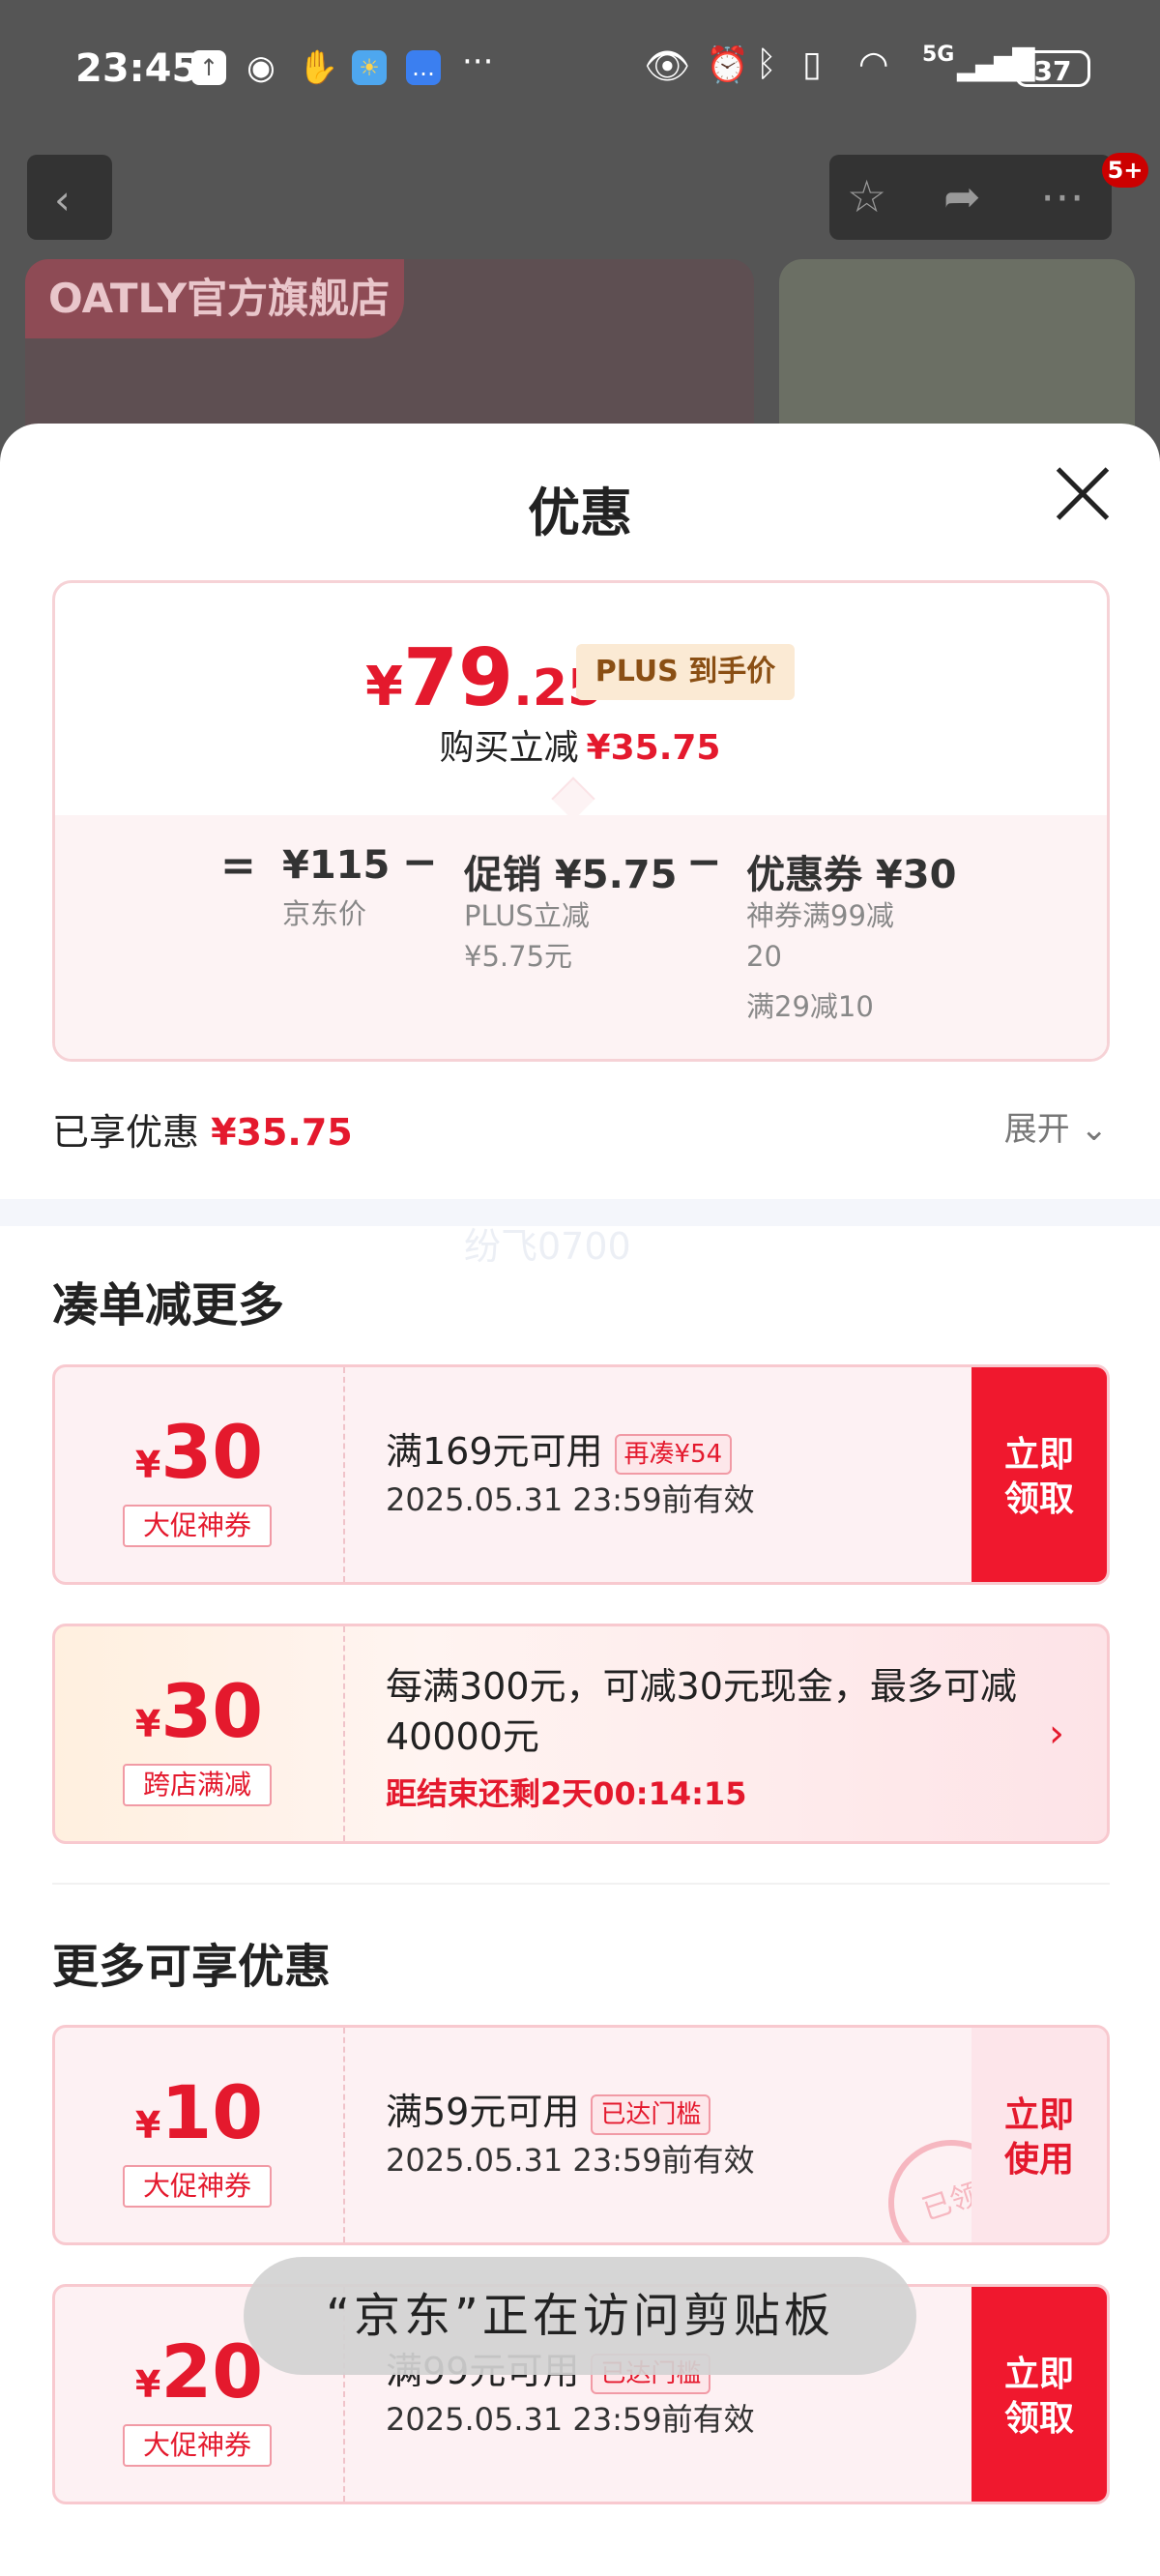  I want to click on expand-button: 展开 ⌄, so click(1056, 1126).